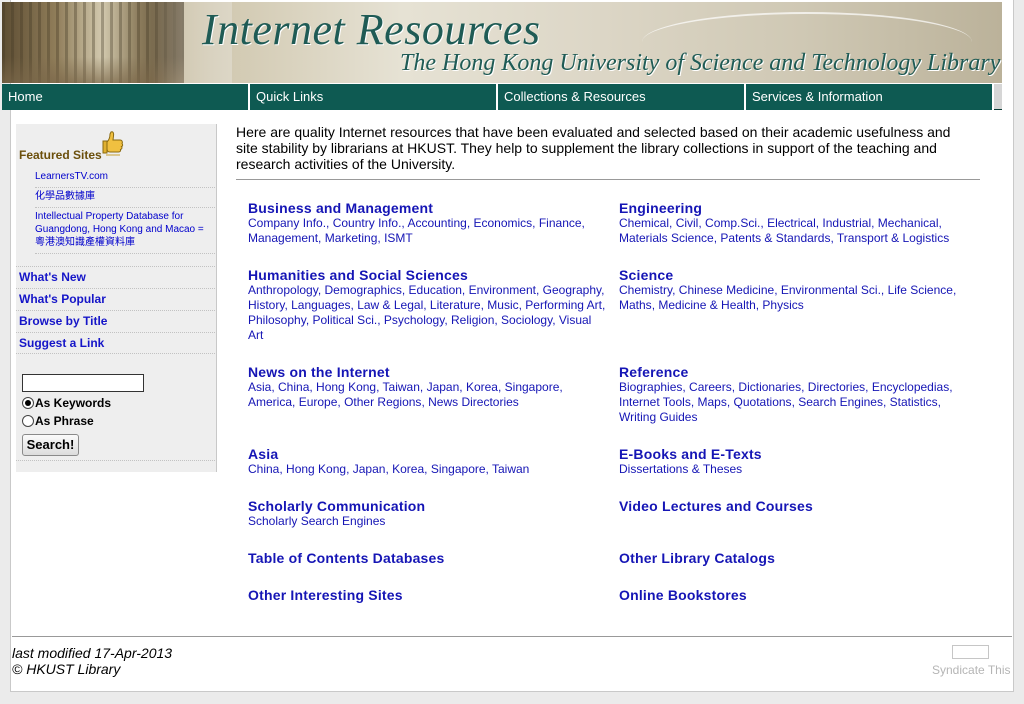  I want to click on subcategory-link: Chemistry, so click(645, 290).